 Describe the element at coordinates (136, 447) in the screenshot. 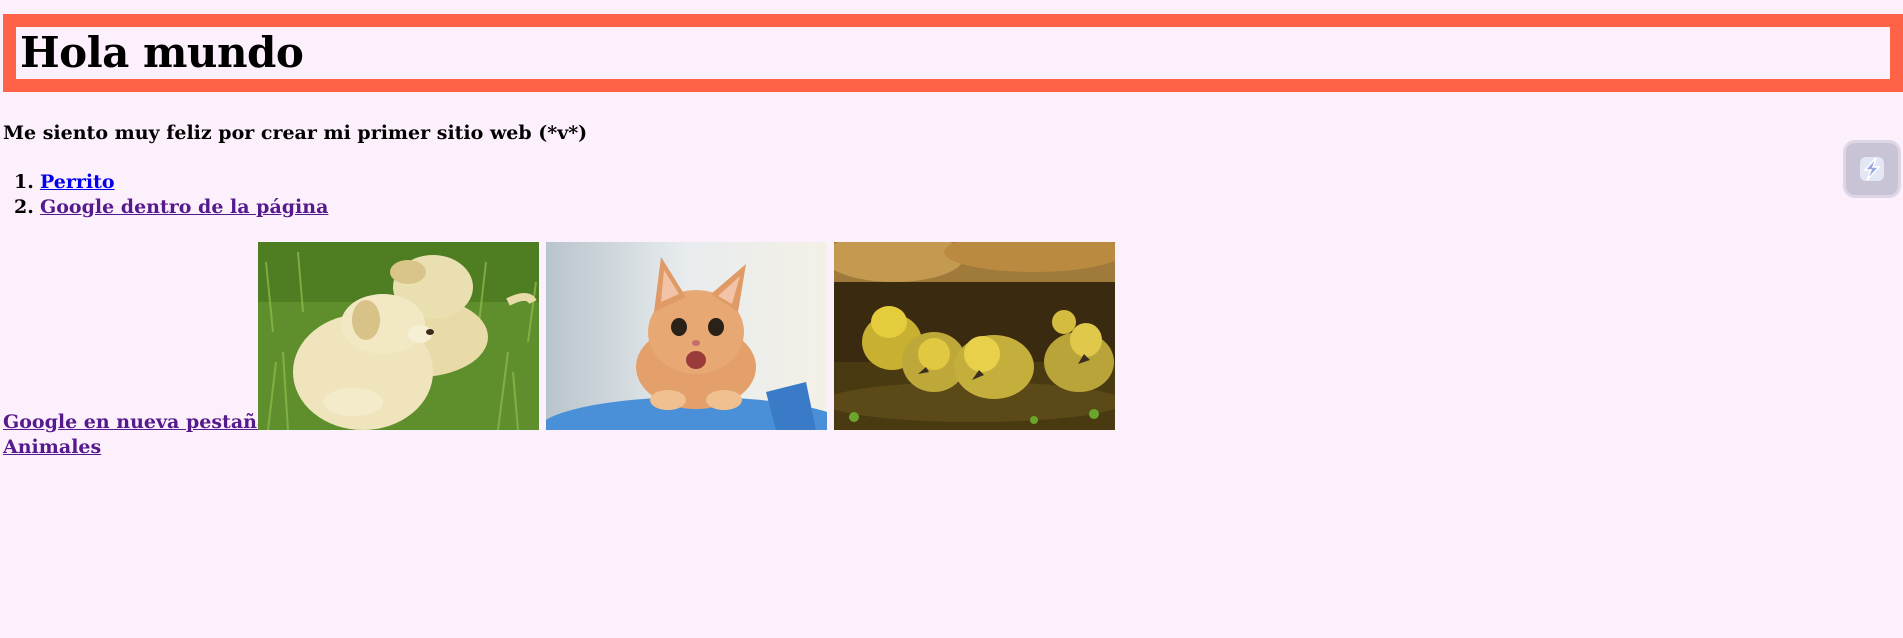

I see `animals-link: Animales` at that location.